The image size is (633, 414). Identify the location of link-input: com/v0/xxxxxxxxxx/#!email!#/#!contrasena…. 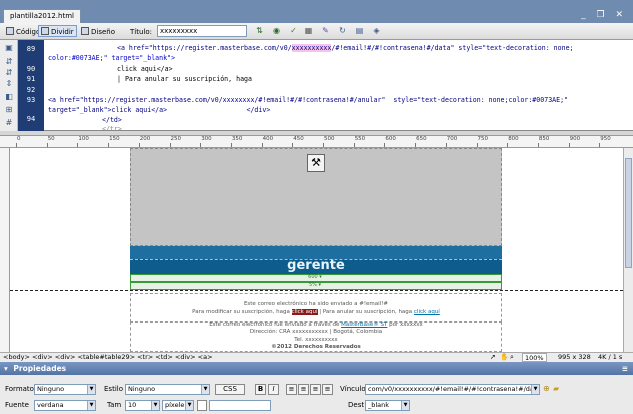
(452, 389).